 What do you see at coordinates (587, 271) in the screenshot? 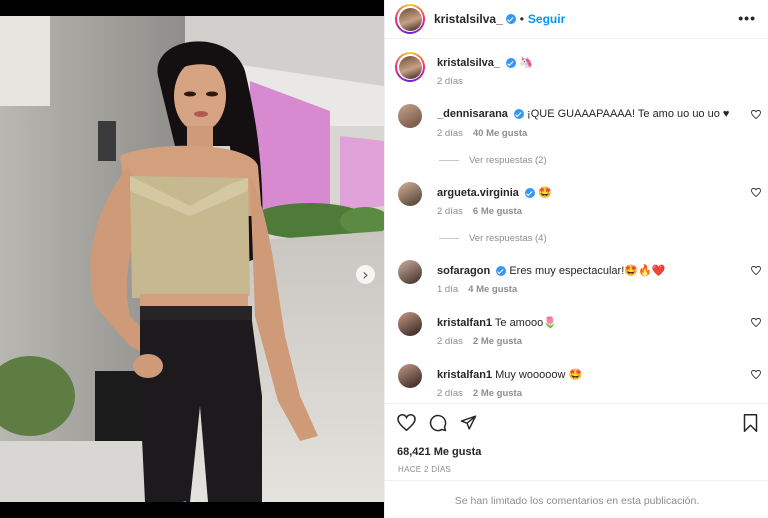
I see `comment-body: Eres muy espectacular!🤩🔥❤️` at bounding box center [587, 271].